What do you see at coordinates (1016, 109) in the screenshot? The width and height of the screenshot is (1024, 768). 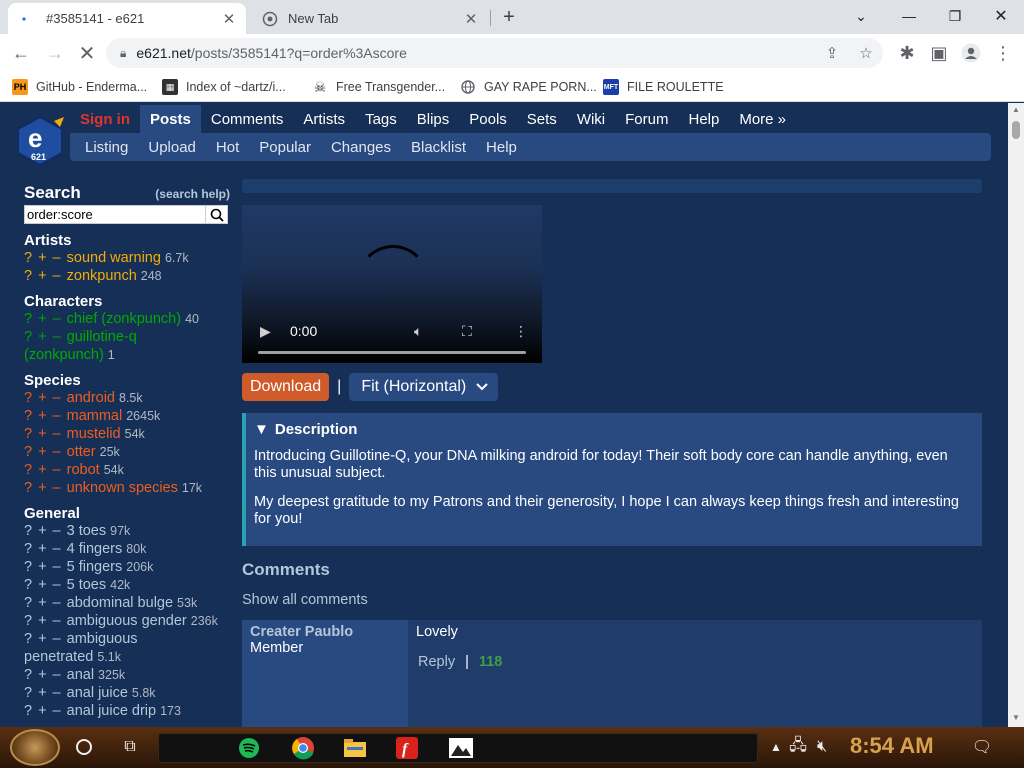 I see `scroll-up-arrow-icon: ▲` at bounding box center [1016, 109].